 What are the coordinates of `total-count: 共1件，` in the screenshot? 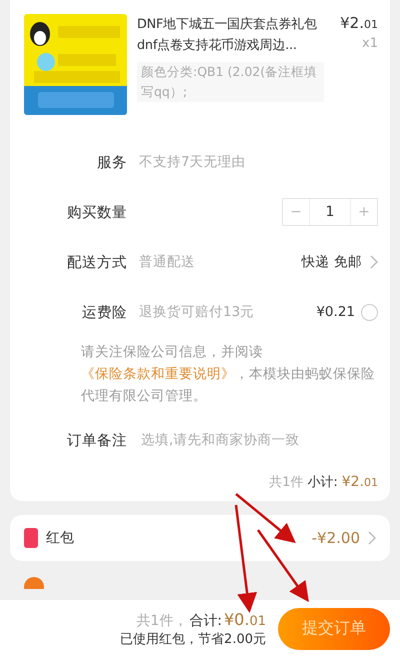 It's located at (162, 621).